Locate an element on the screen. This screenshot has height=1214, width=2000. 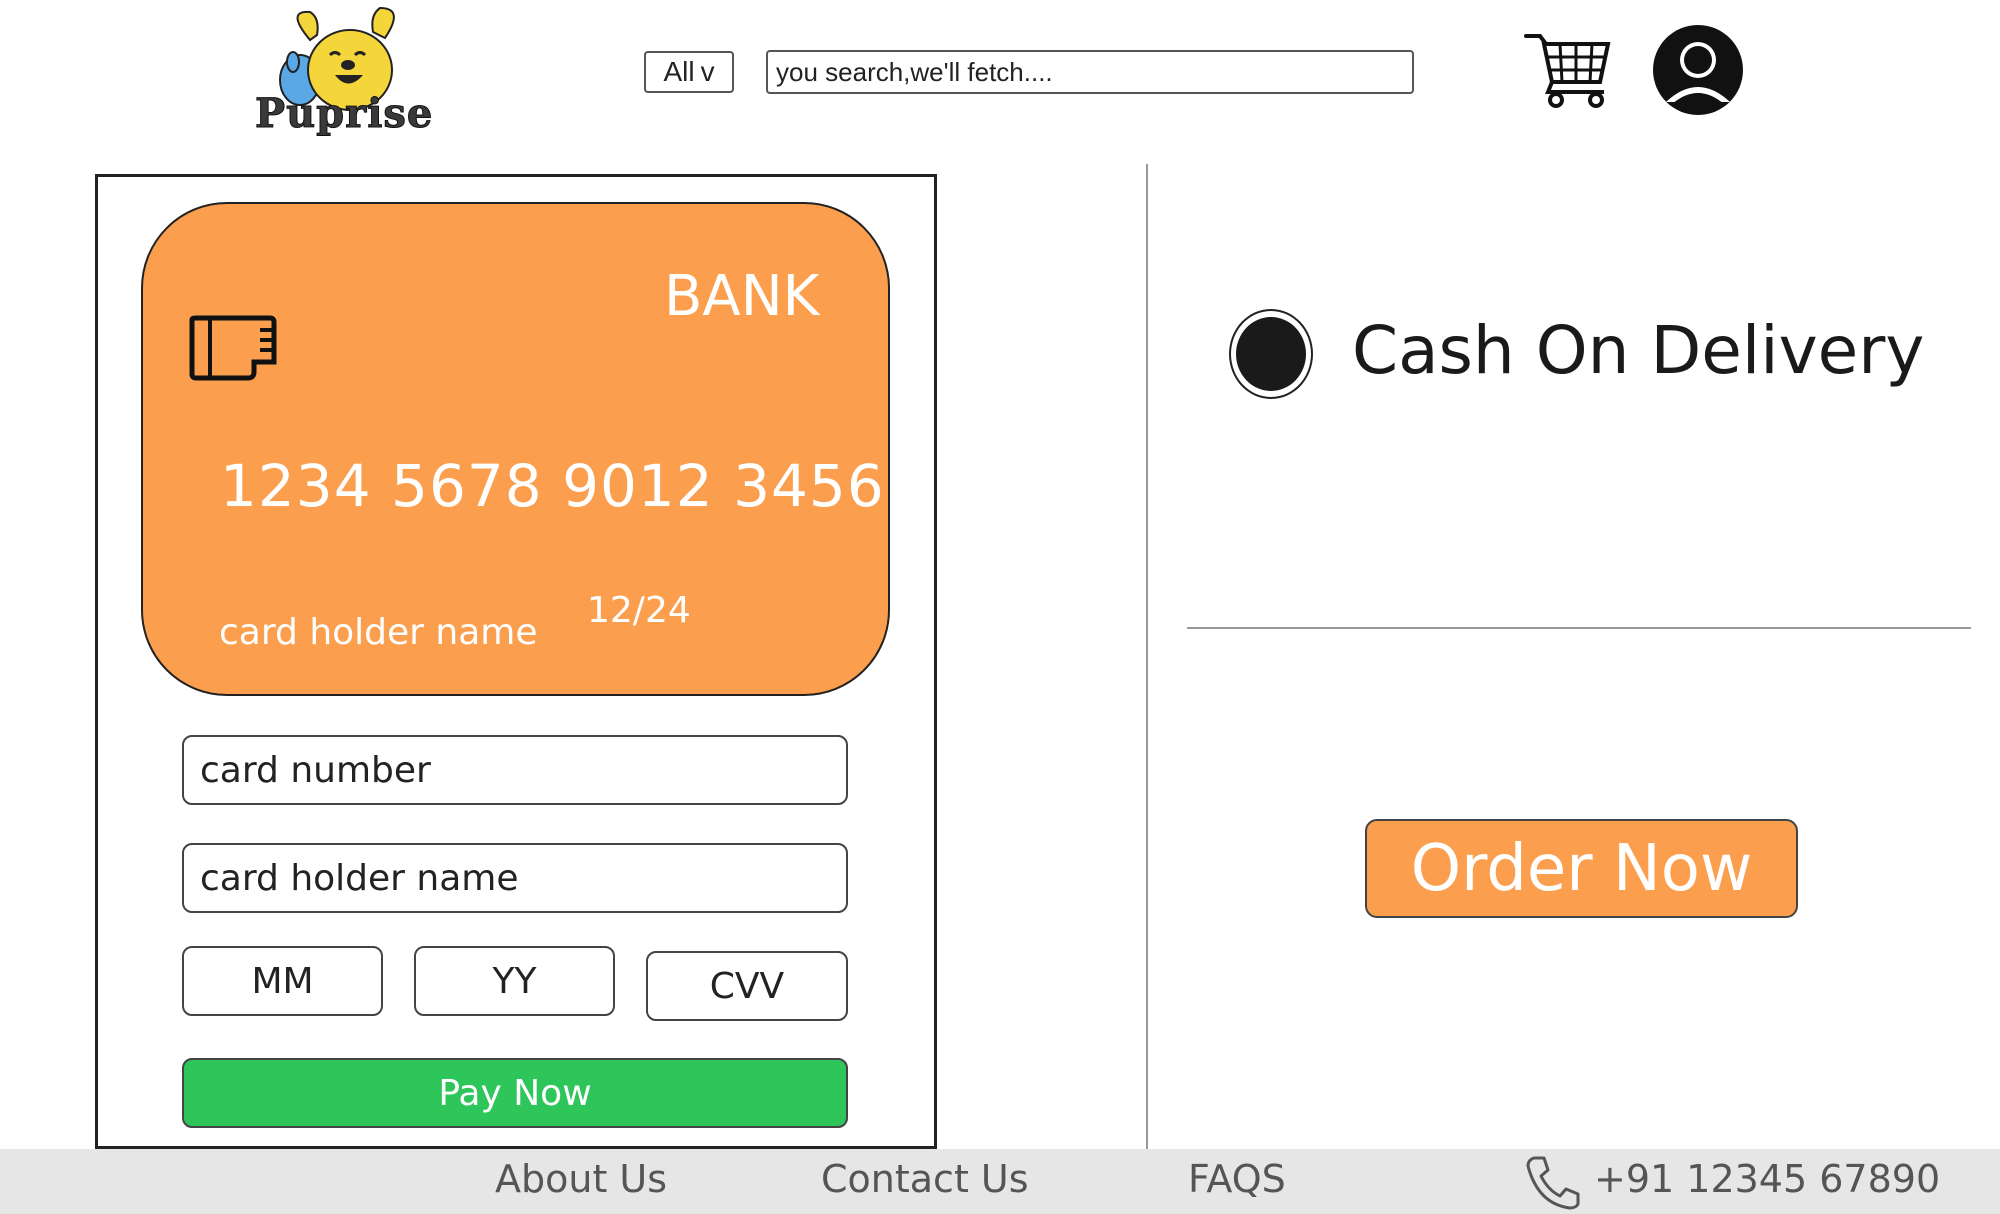
footer-phone-number: +91 12345 67890 is located at coordinates (1767, 1179).